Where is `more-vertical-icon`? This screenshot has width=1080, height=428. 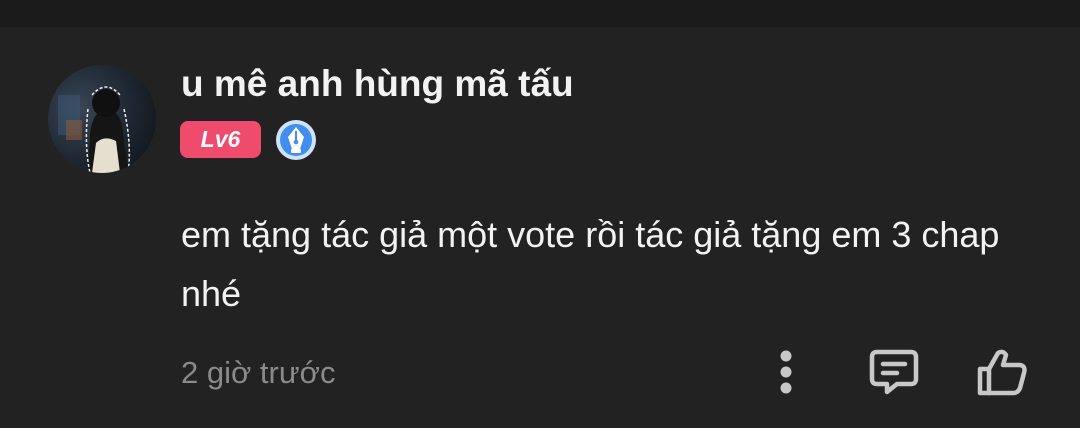
more-vertical-icon is located at coordinates (786, 372).